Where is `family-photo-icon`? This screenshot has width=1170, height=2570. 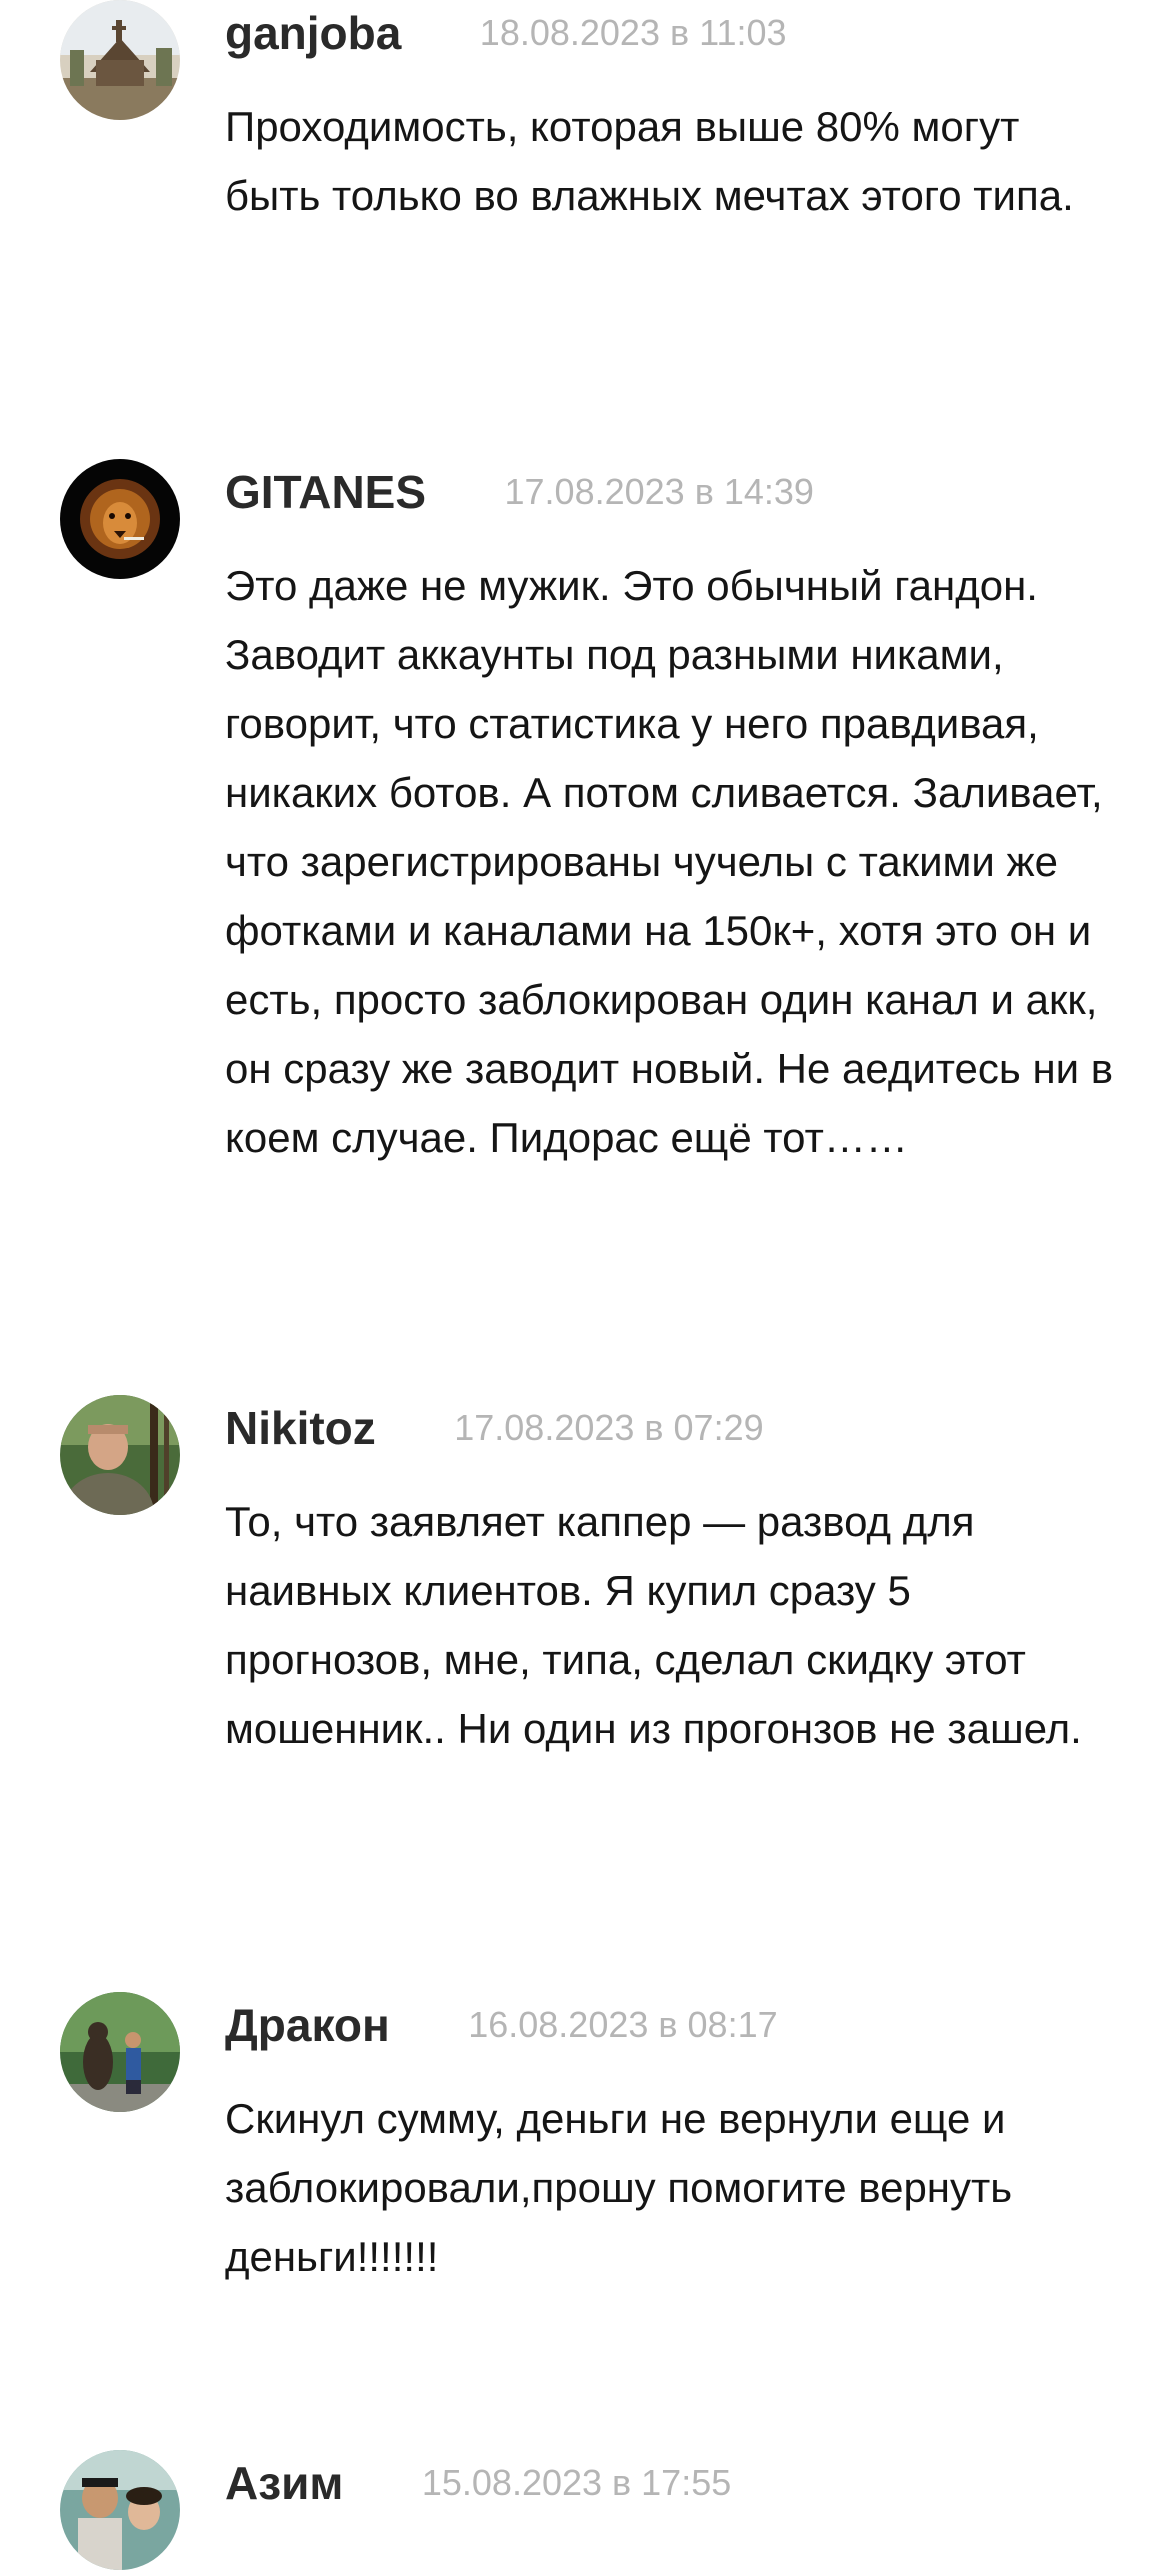
family-photo-icon is located at coordinates (120, 2510).